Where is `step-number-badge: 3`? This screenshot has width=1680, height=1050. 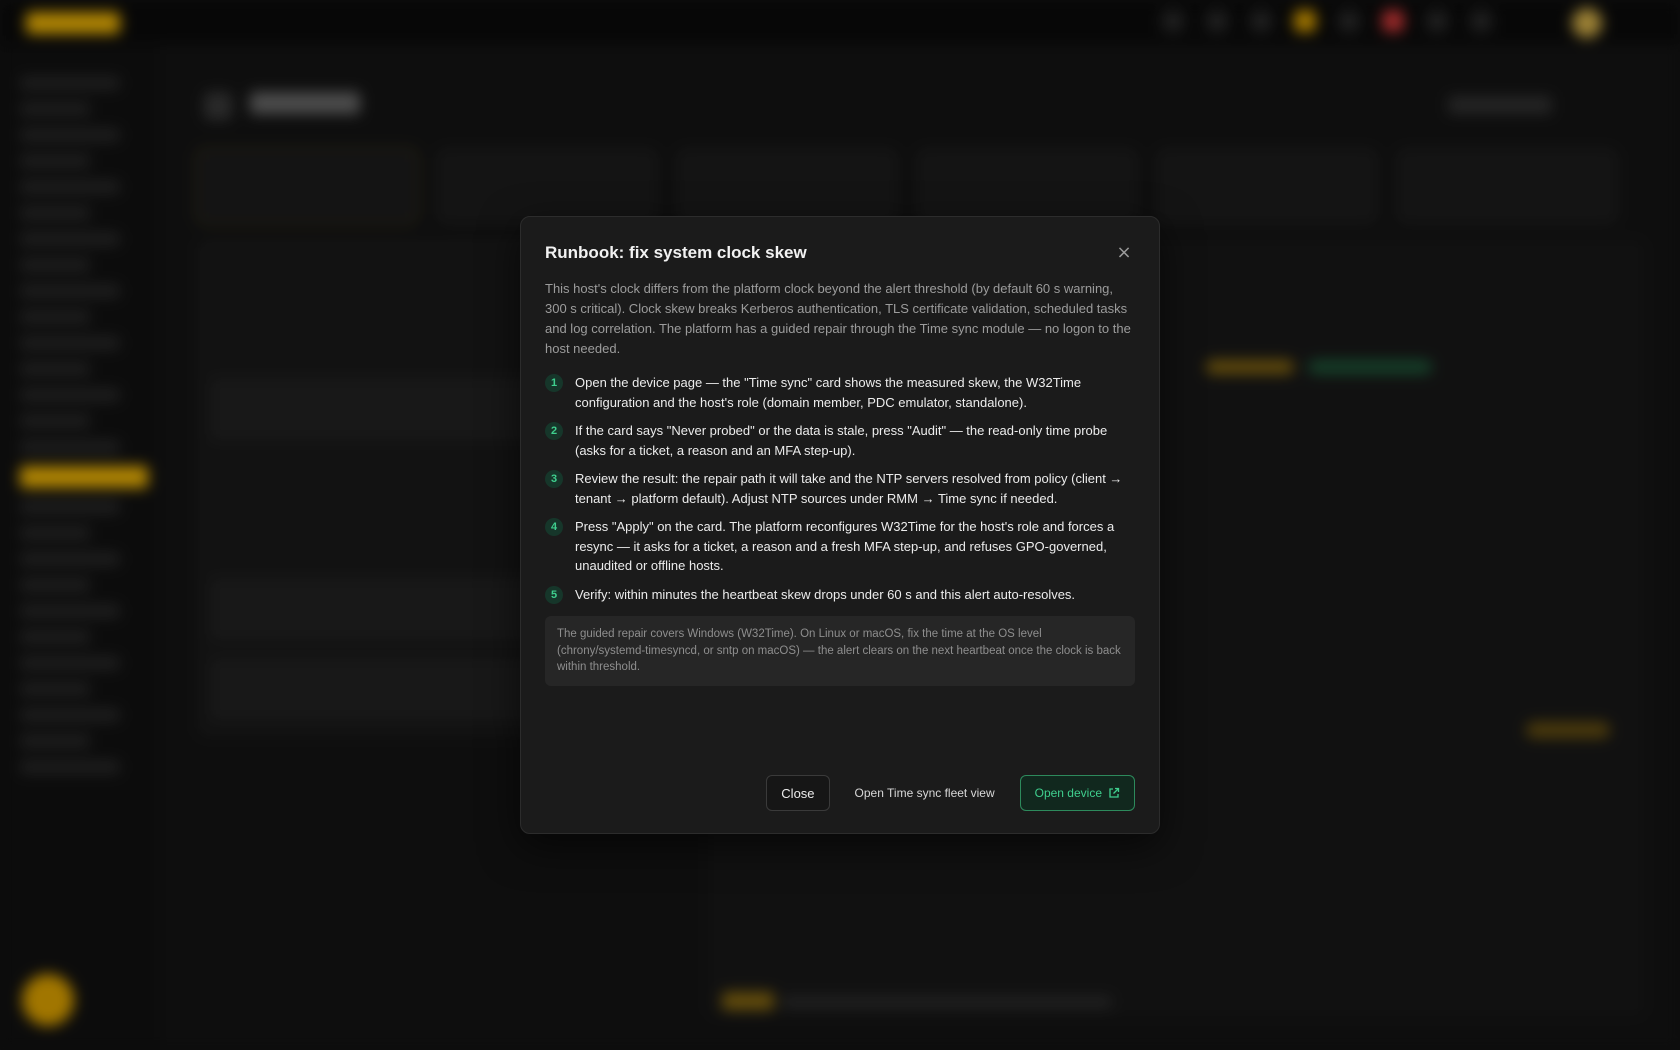 step-number-badge: 3 is located at coordinates (554, 479).